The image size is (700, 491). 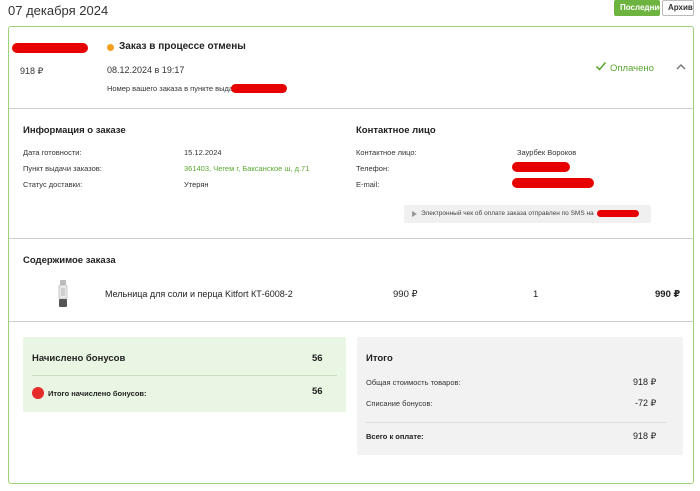 I want to click on email-label: E-mail:, so click(x=368, y=184).